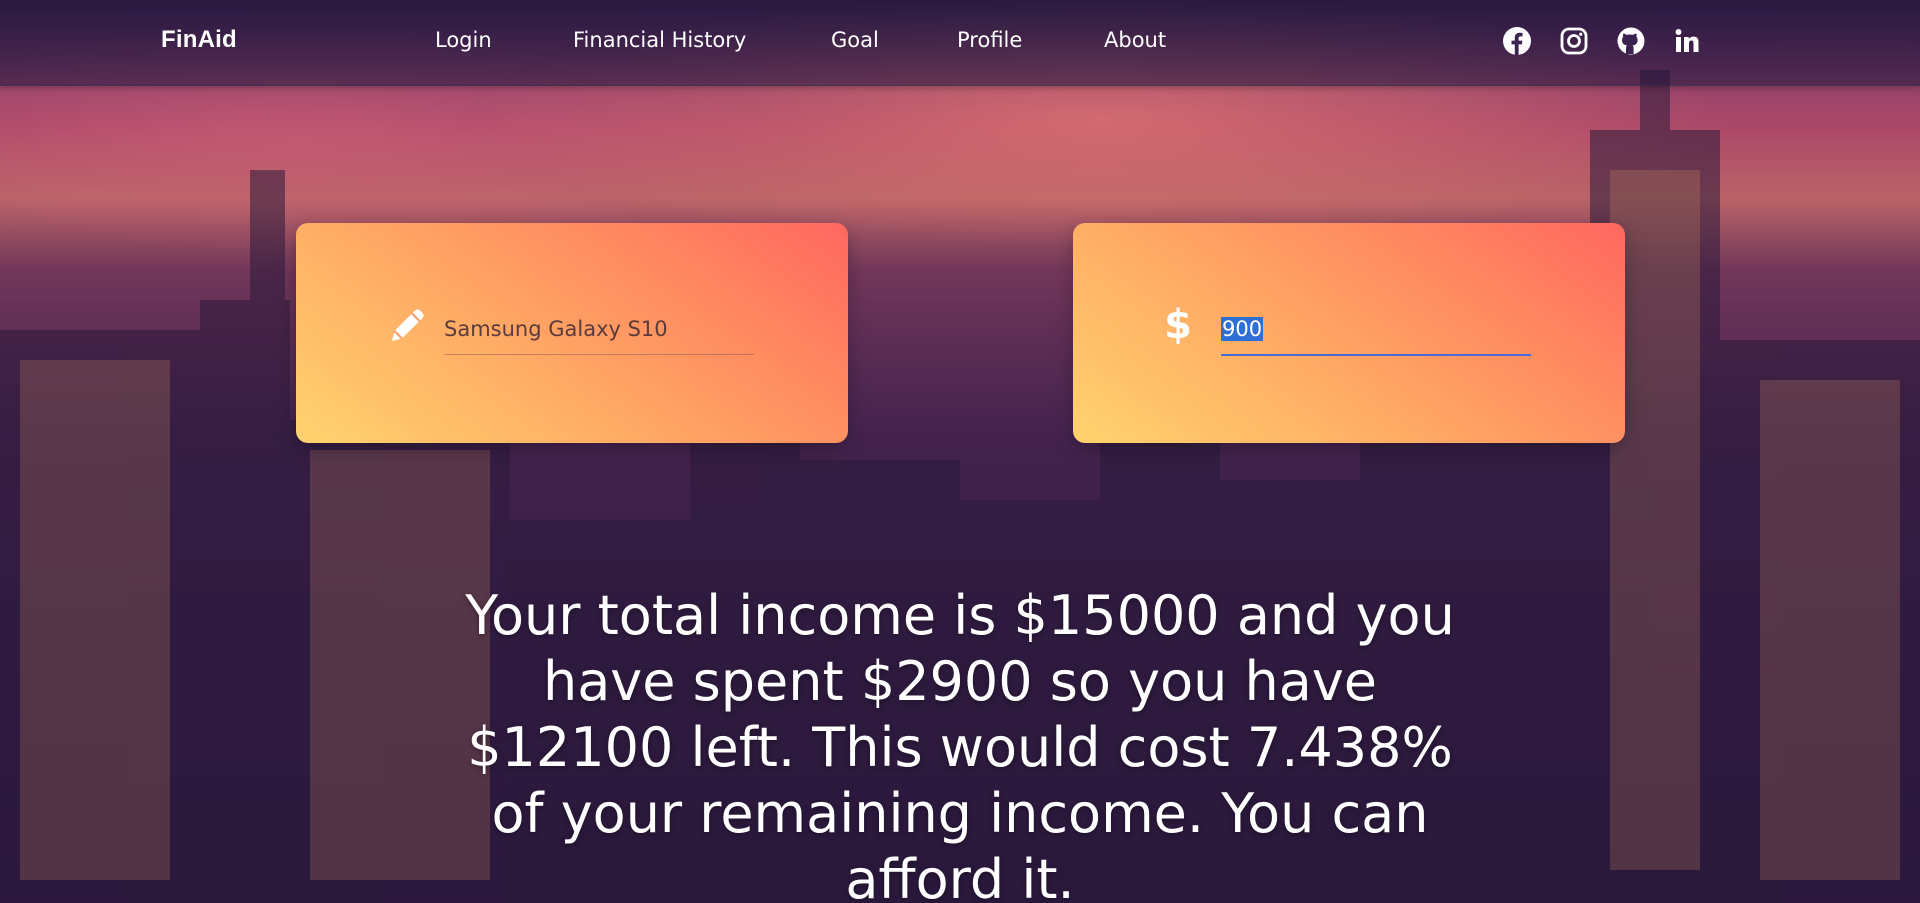  I want to click on nav-link-login: Login, so click(463, 40).